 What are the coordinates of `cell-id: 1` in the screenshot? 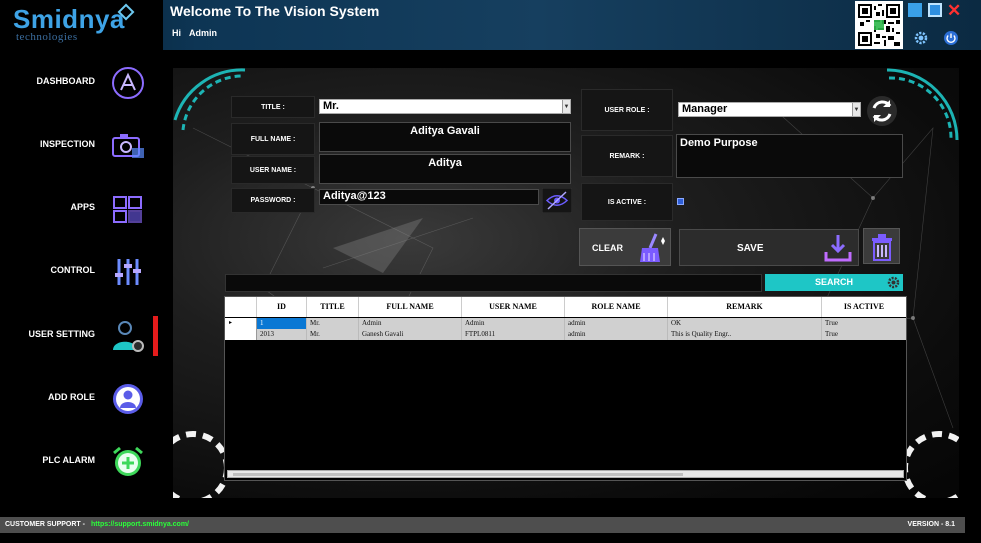 It's located at (282, 323).